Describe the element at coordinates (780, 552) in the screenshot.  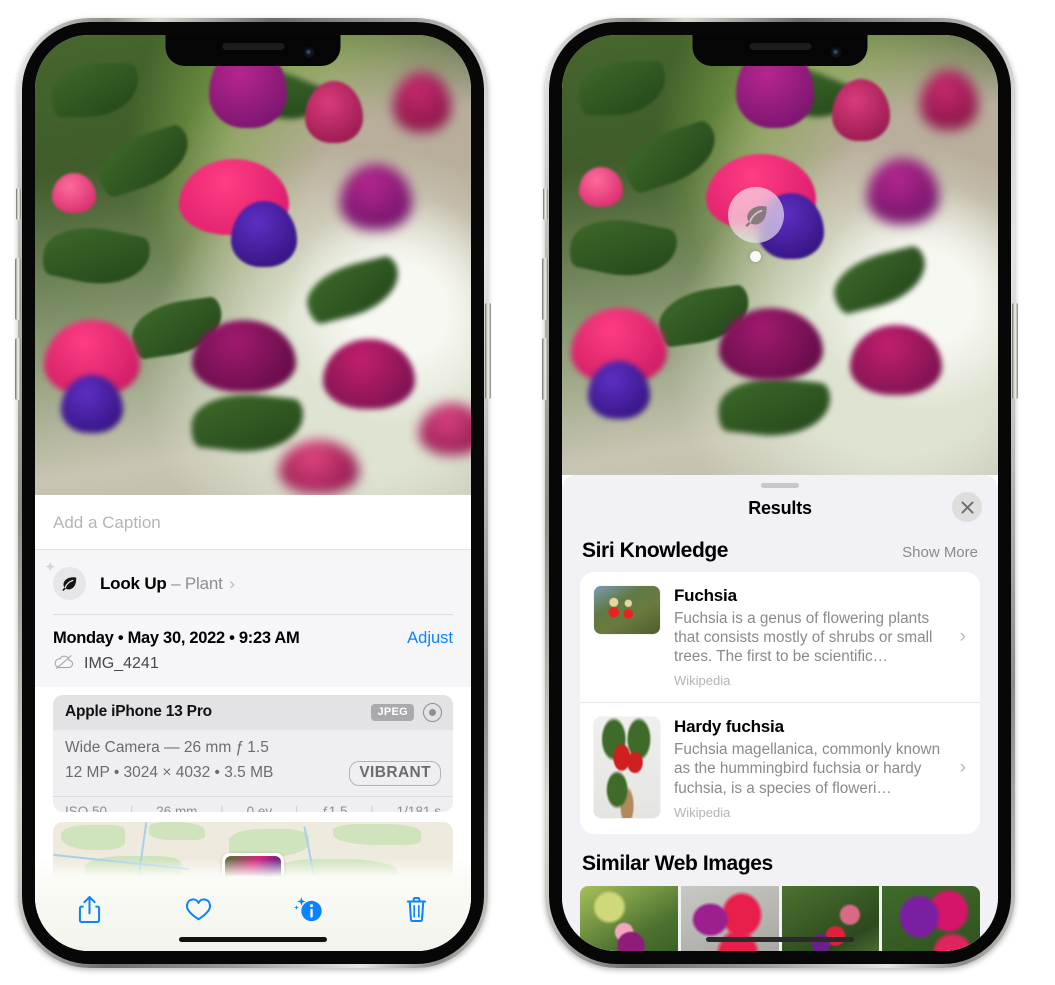
I see `siri-knowledge-header: Siri Knowledge Show More` at that location.